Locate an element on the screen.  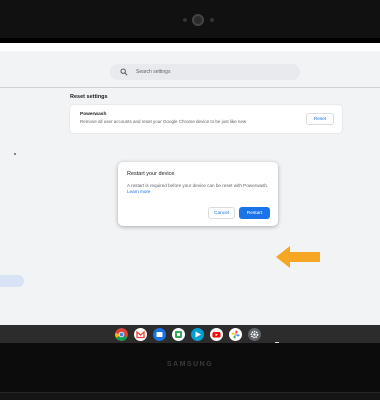
sidebar-selected-item is located at coordinates (12, 281).